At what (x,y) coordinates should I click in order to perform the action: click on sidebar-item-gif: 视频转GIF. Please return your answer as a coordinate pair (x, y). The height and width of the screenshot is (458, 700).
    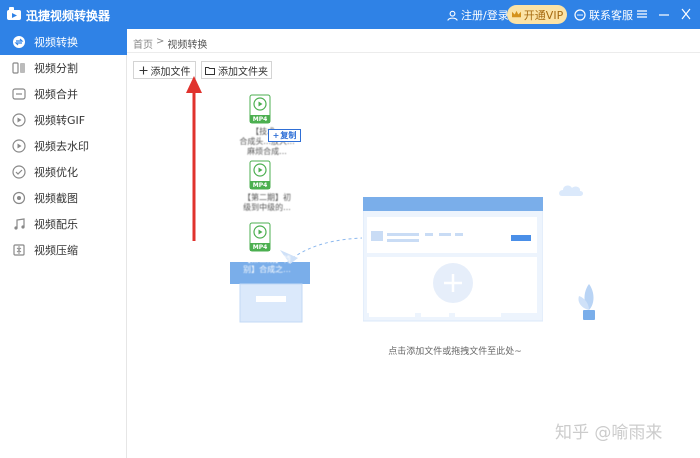
    Looking at the image, I should click on (63, 120).